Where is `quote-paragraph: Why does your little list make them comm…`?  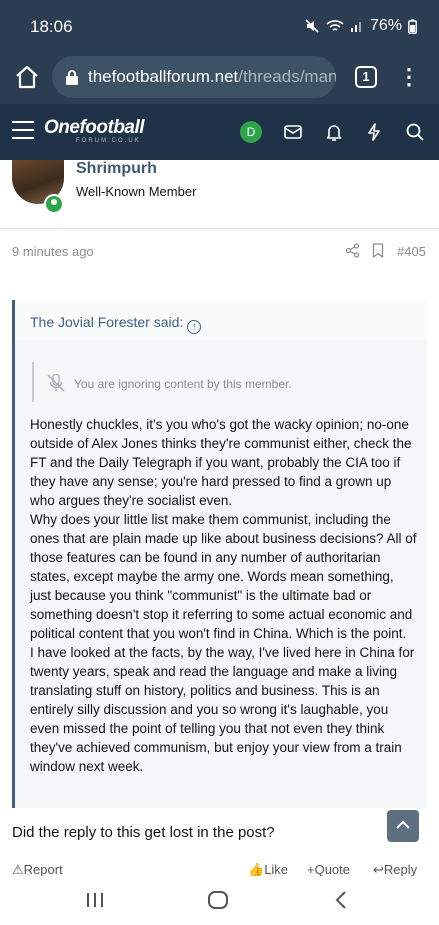 quote-paragraph: Why does your little list make them comm… is located at coordinates (223, 576).